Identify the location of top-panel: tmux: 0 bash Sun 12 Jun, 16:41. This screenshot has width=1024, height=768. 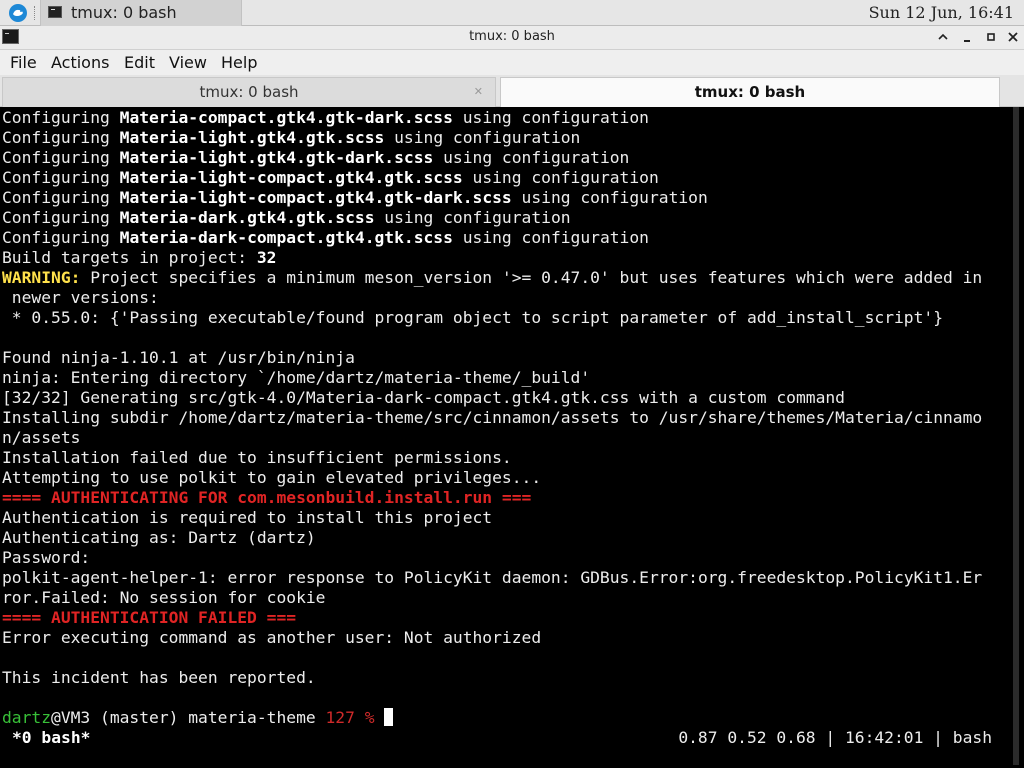
(512, 13).